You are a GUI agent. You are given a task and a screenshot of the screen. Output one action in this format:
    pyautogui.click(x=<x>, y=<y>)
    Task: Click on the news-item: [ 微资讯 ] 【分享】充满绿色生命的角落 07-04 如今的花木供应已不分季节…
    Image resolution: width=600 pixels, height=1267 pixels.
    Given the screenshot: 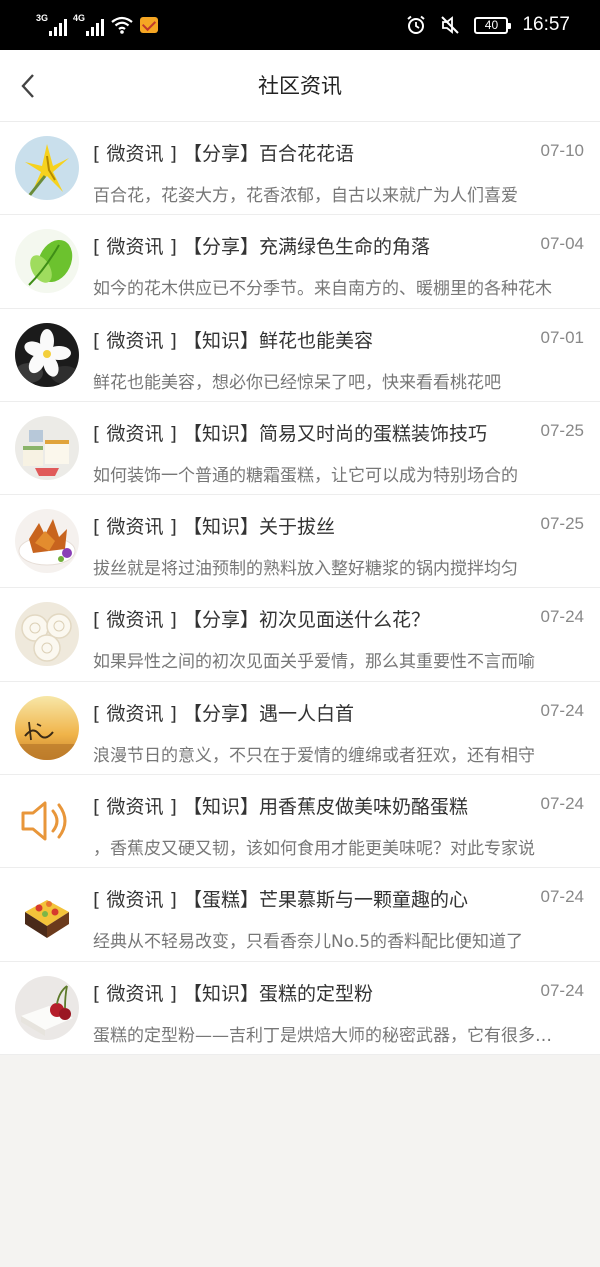 What is the action you would take?
    pyautogui.click(x=300, y=262)
    